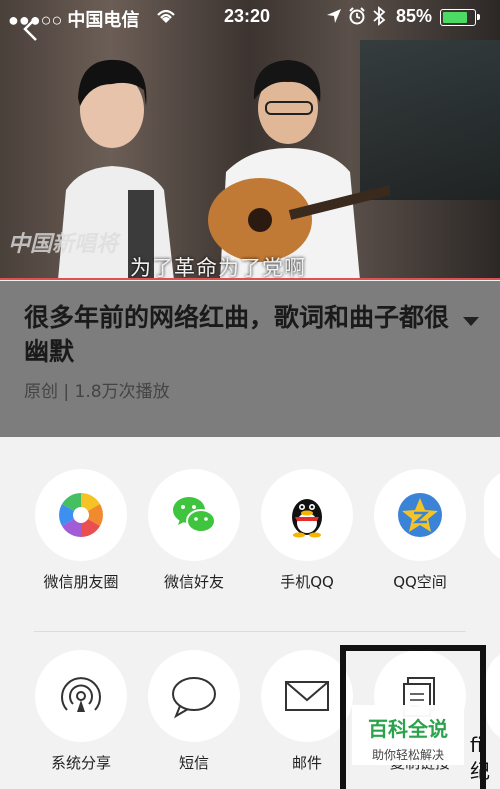  I want to click on share-wechat-friend: 微信好友, so click(194, 530).